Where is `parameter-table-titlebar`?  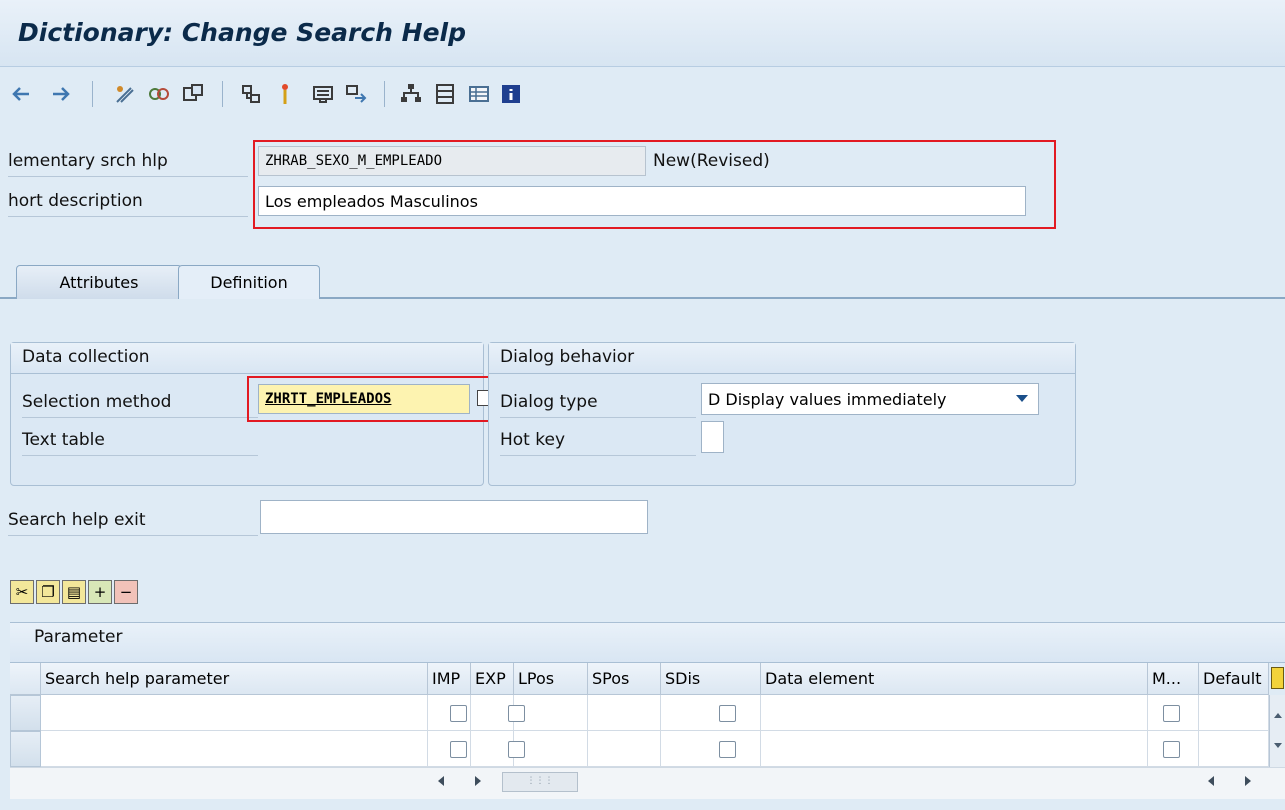 parameter-table-titlebar is located at coordinates (647, 642).